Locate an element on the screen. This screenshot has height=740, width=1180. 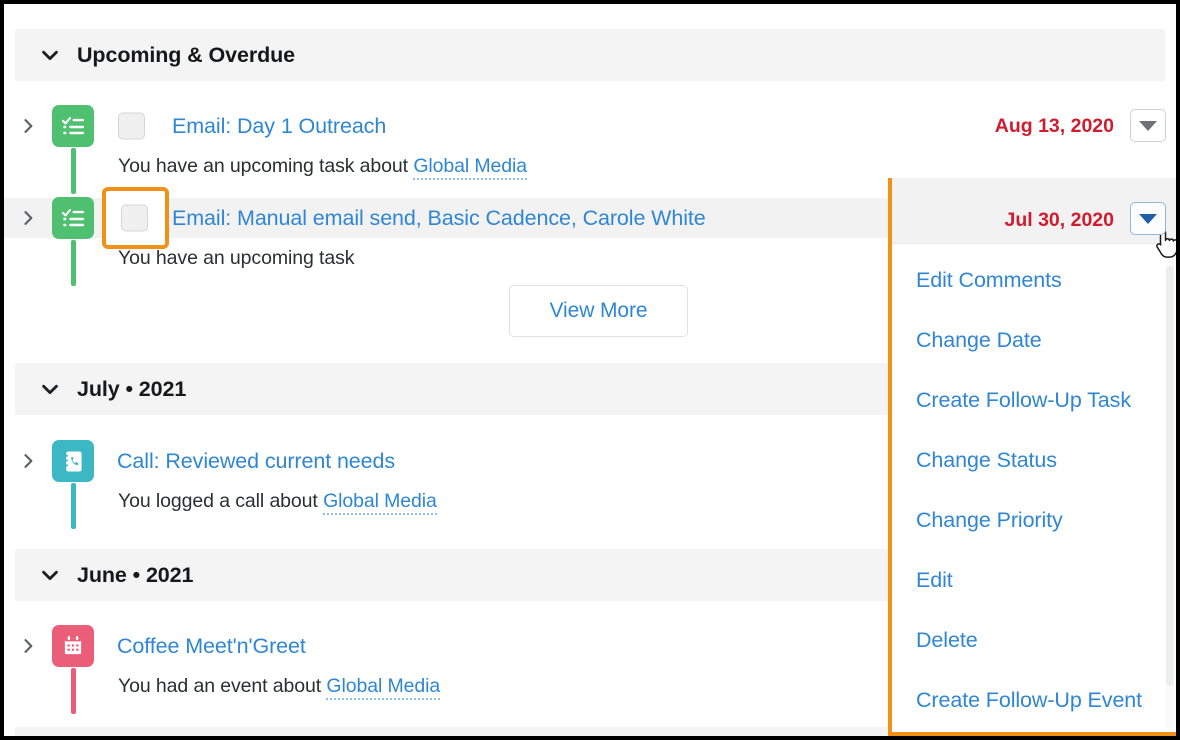
menu-item-change-status: Change Status is located at coordinates (986, 460).